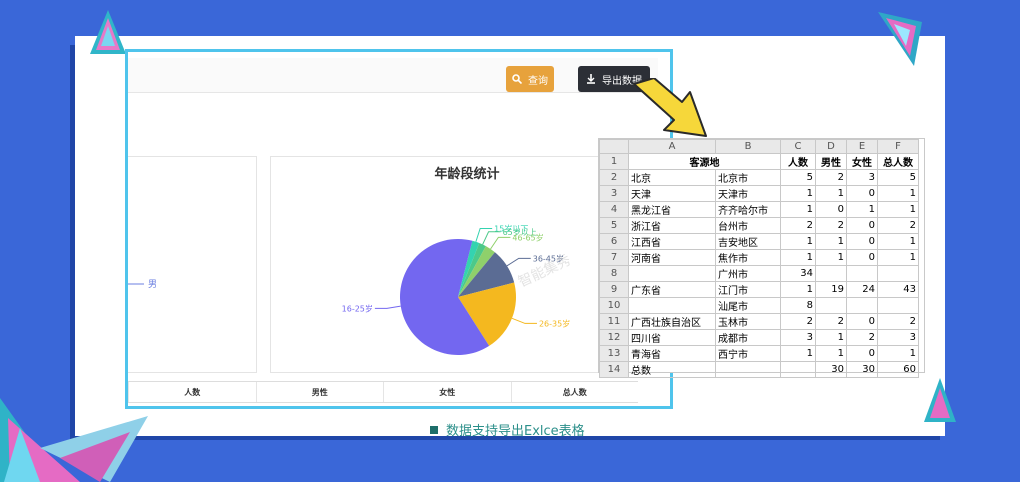 The width and height of the screenshot is (1020, 482). What do you see at coordinates (898, 289) in the screenshot?
I see `excel-cell: 43` at bounding box center [898, 289].